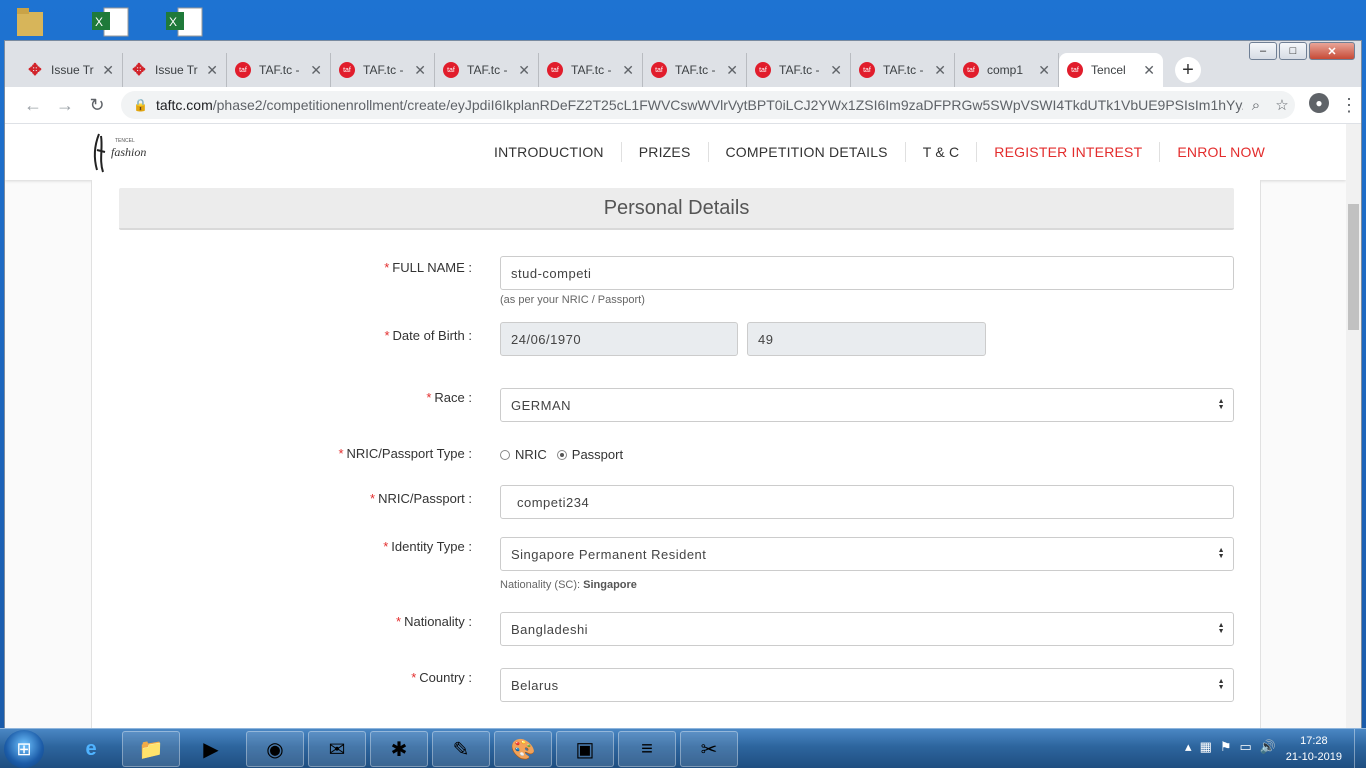  What do you see at coordinates (867, 405) in the screenshot?
I see `race-select: GERMAN ▲ ▼` at bounding box center [867, 405].